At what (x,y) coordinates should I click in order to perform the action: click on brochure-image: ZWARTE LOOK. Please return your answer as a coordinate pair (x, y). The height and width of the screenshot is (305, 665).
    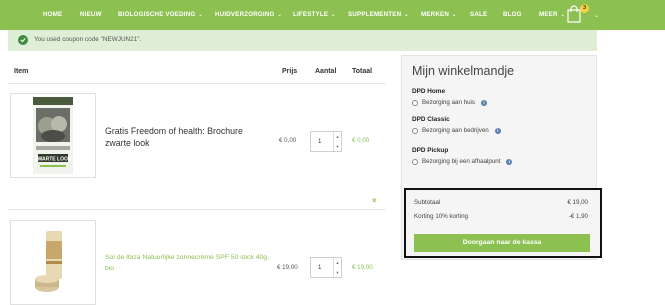
    Looking at the image, I should click on (53, 135).